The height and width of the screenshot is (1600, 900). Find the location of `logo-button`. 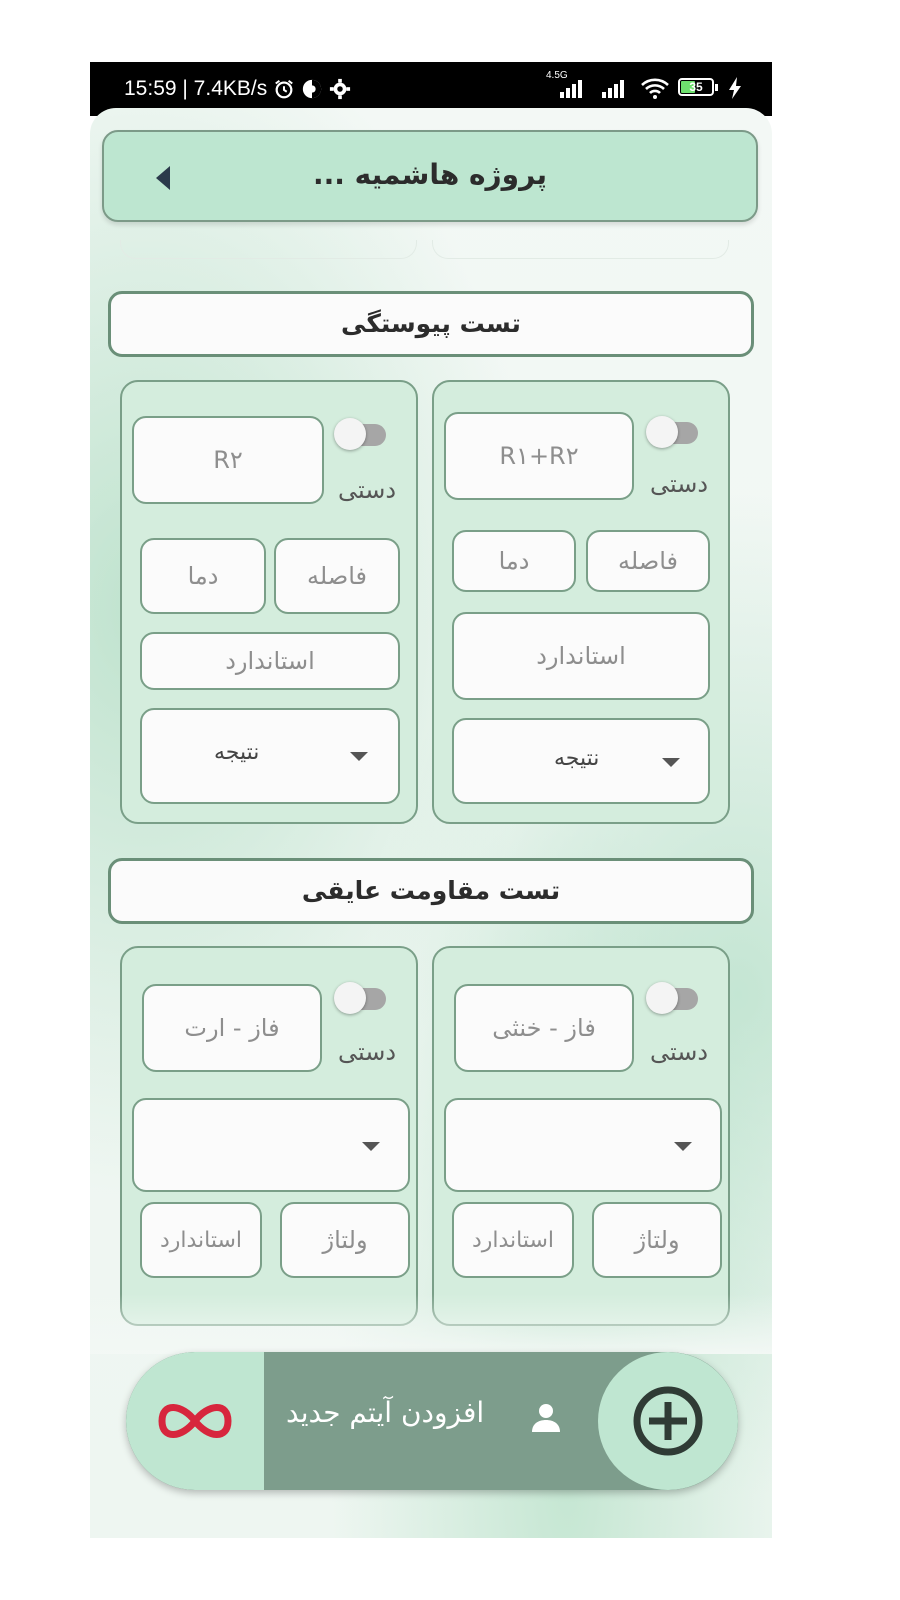

logo-button is located at coordinates (195, 1421).